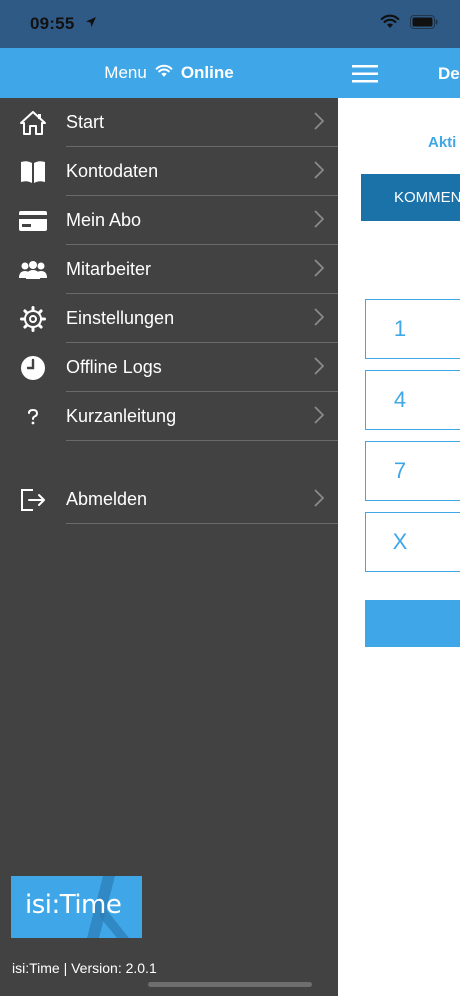  I want to click on menu-item-label: Einstellungen, so click(202, 318).